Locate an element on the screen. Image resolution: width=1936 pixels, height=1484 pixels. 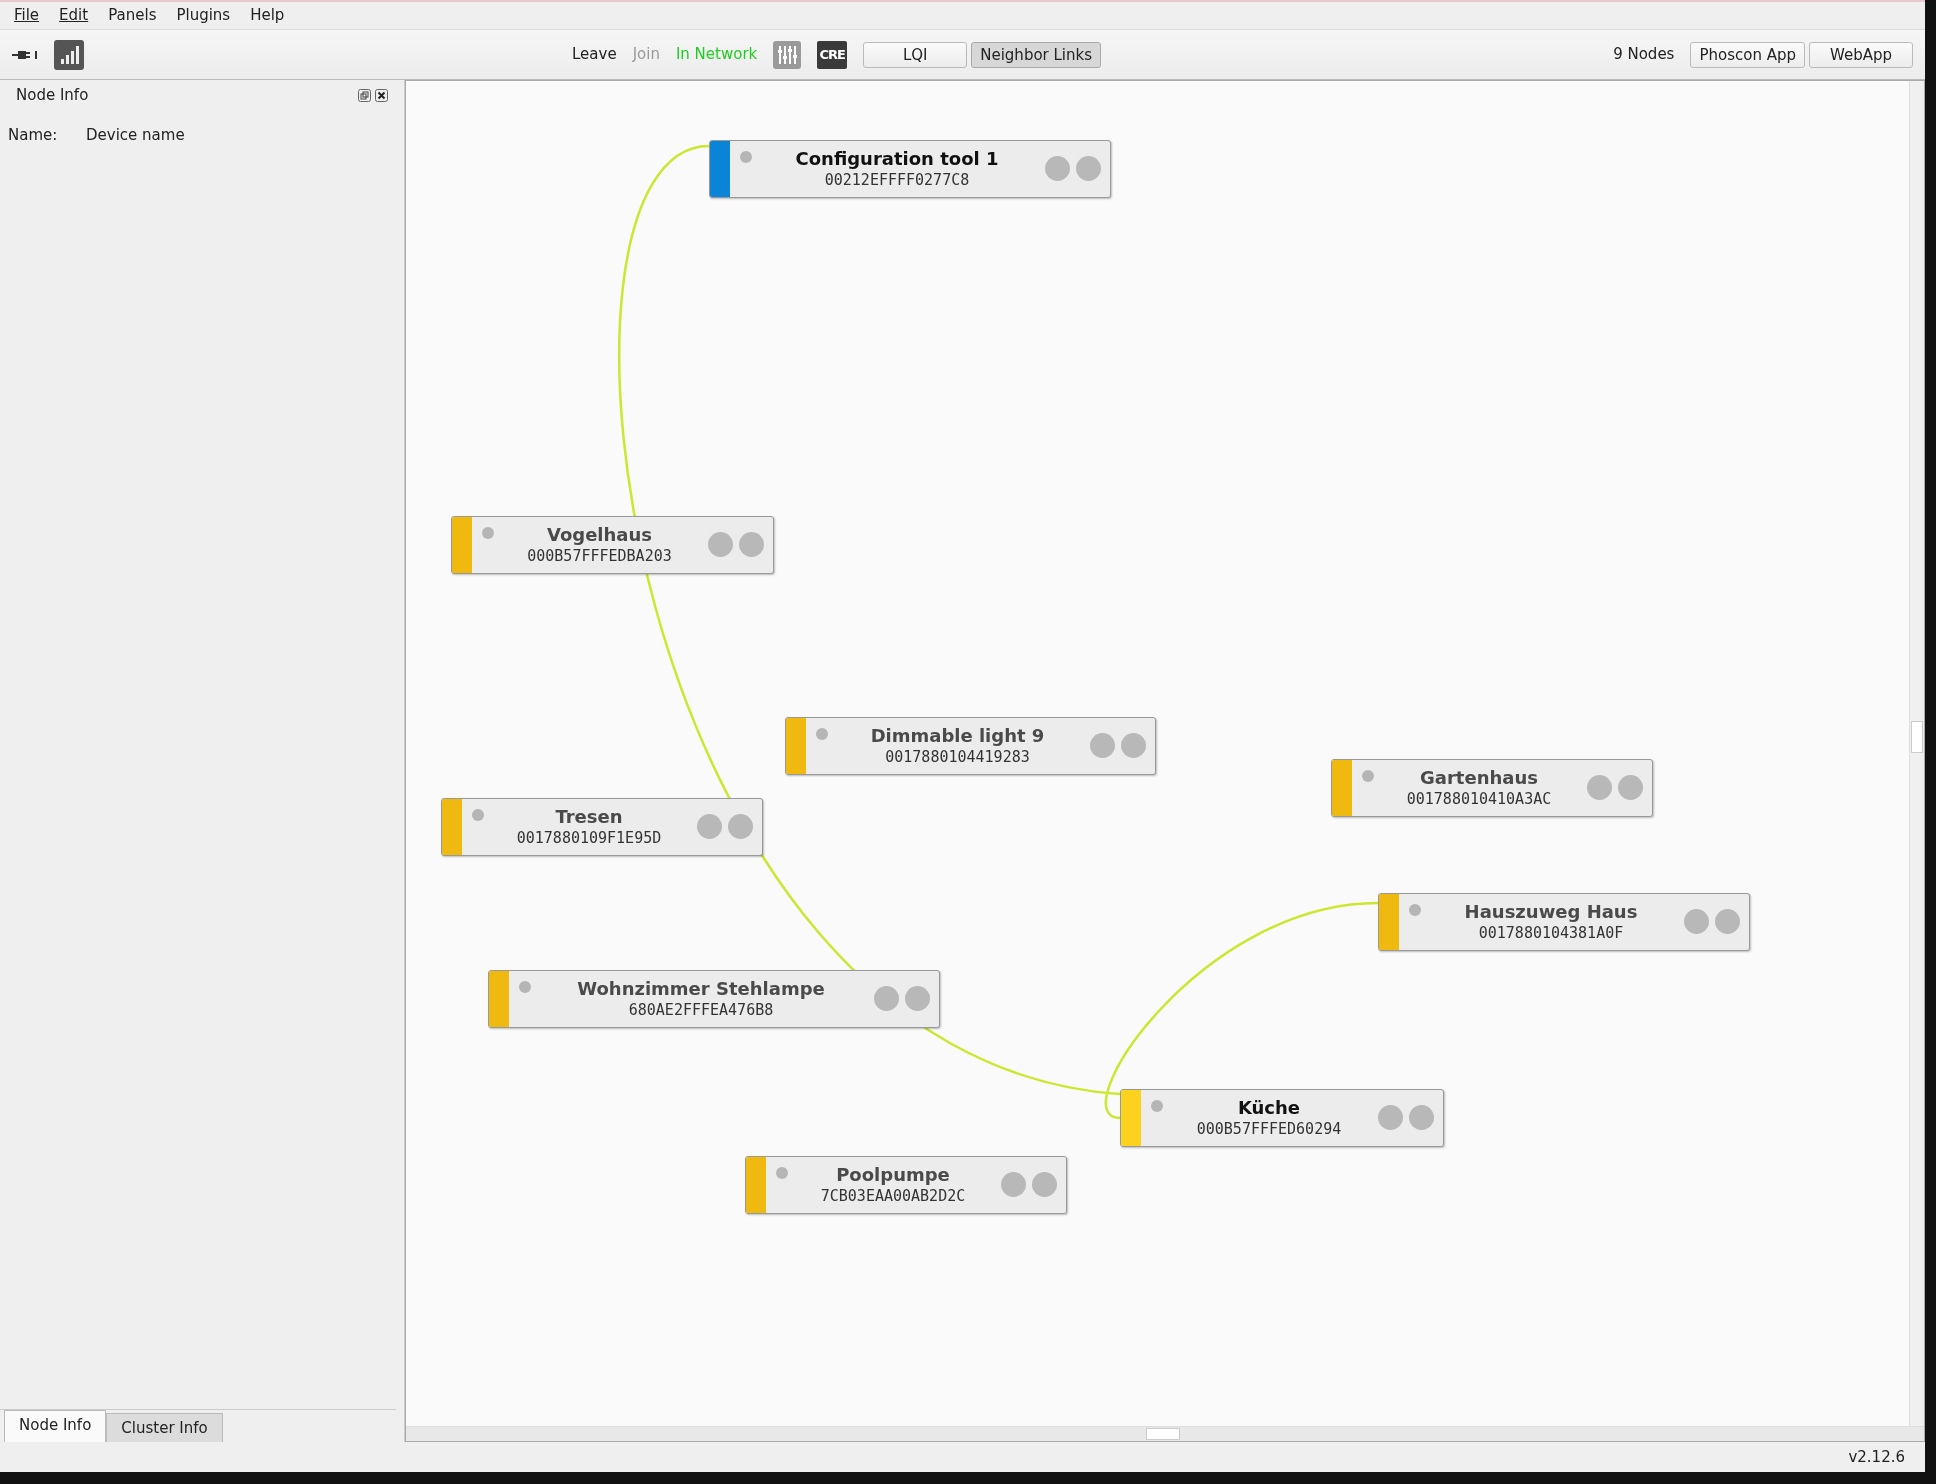
menu-item: File is located at coordinates (27, 15).